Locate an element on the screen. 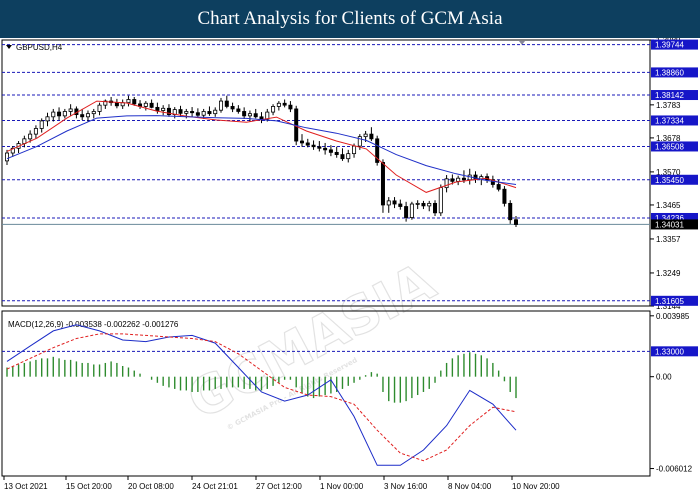  x-tick-label: 15 Oct 20:00 is located at coordinates (89, 486).